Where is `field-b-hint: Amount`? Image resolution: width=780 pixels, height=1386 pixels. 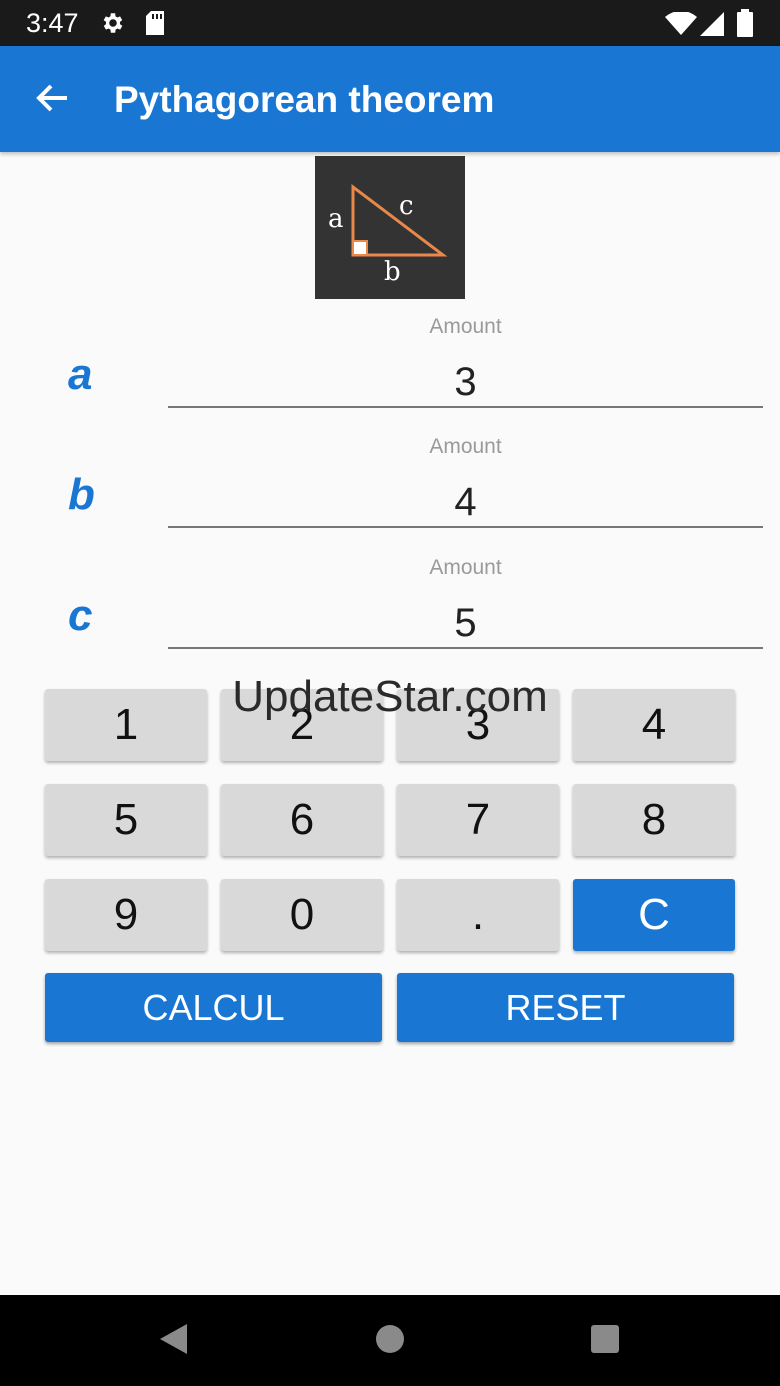 field-b-hint: Amount is located at coordinates (465, 446).